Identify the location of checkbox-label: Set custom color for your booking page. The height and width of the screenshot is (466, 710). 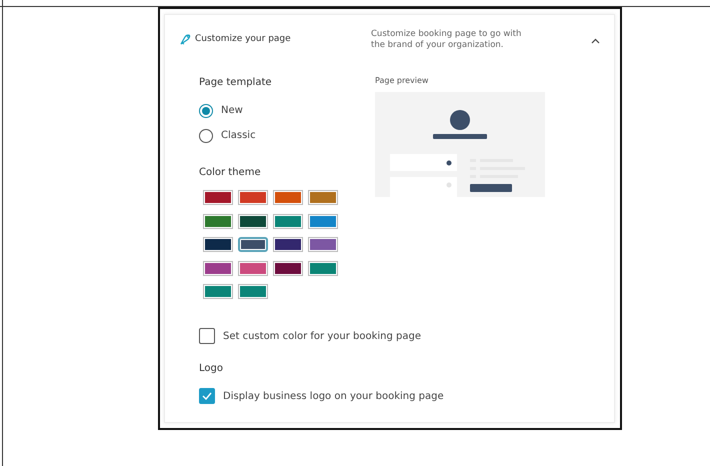
(322, 337).